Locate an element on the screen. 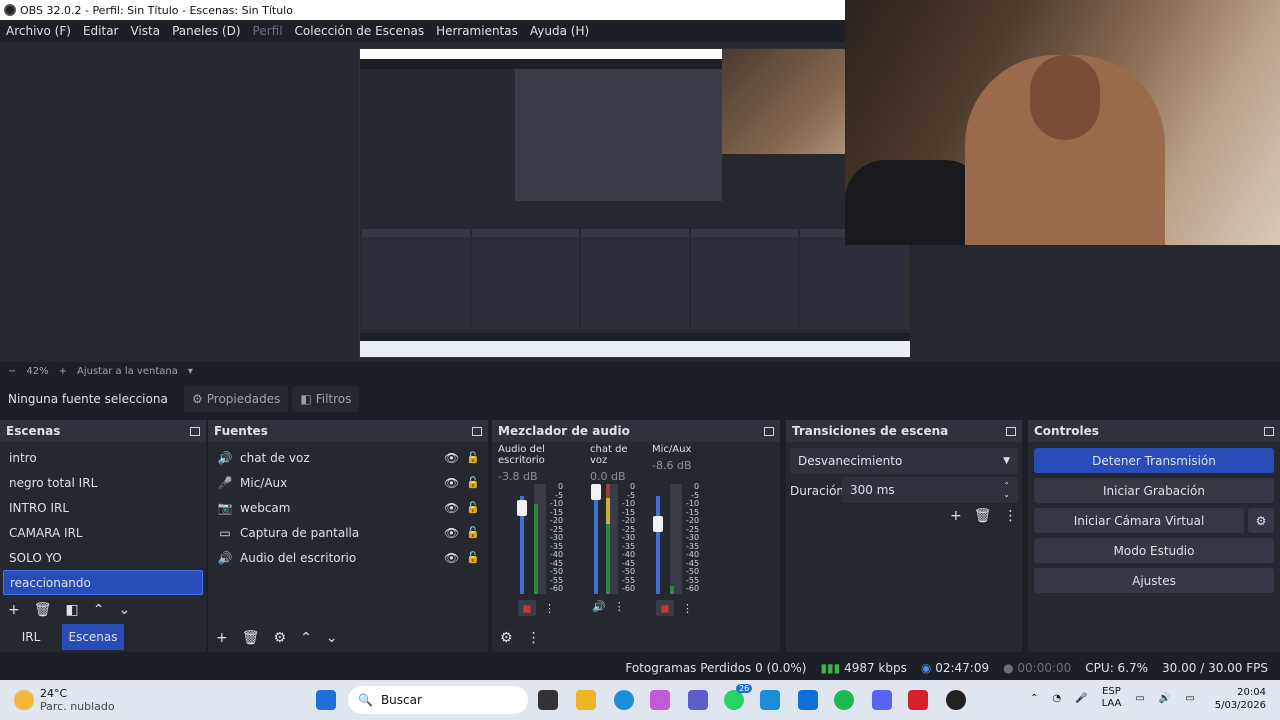  menu-perfil: Perfil is located at coordinates (268, 31).